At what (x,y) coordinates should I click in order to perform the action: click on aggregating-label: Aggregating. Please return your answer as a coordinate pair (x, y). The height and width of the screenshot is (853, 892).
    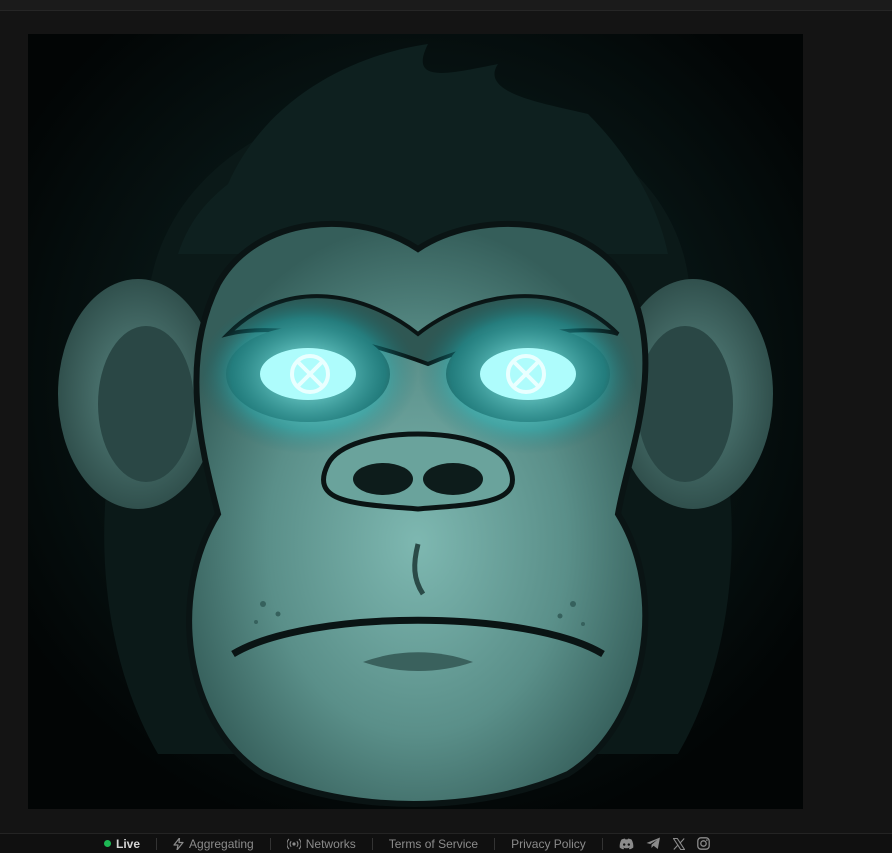
    Looking at the image, I should click on (221, 843).